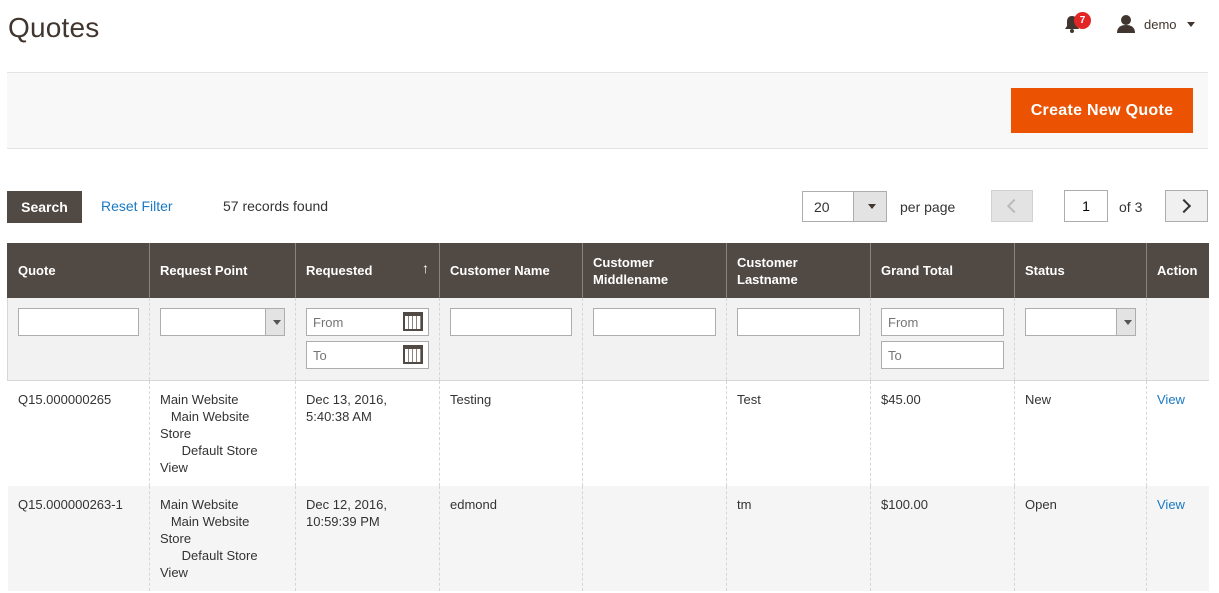 The image size is (1219, 593). I want to click on filter-request-point-dropdown, so click(274, 322).